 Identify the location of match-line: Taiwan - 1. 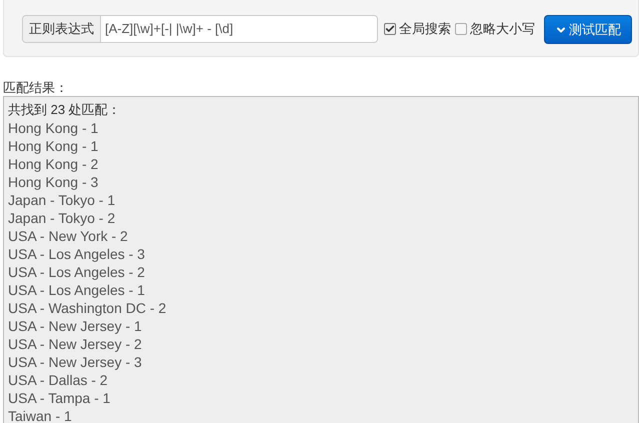
(40, 415).